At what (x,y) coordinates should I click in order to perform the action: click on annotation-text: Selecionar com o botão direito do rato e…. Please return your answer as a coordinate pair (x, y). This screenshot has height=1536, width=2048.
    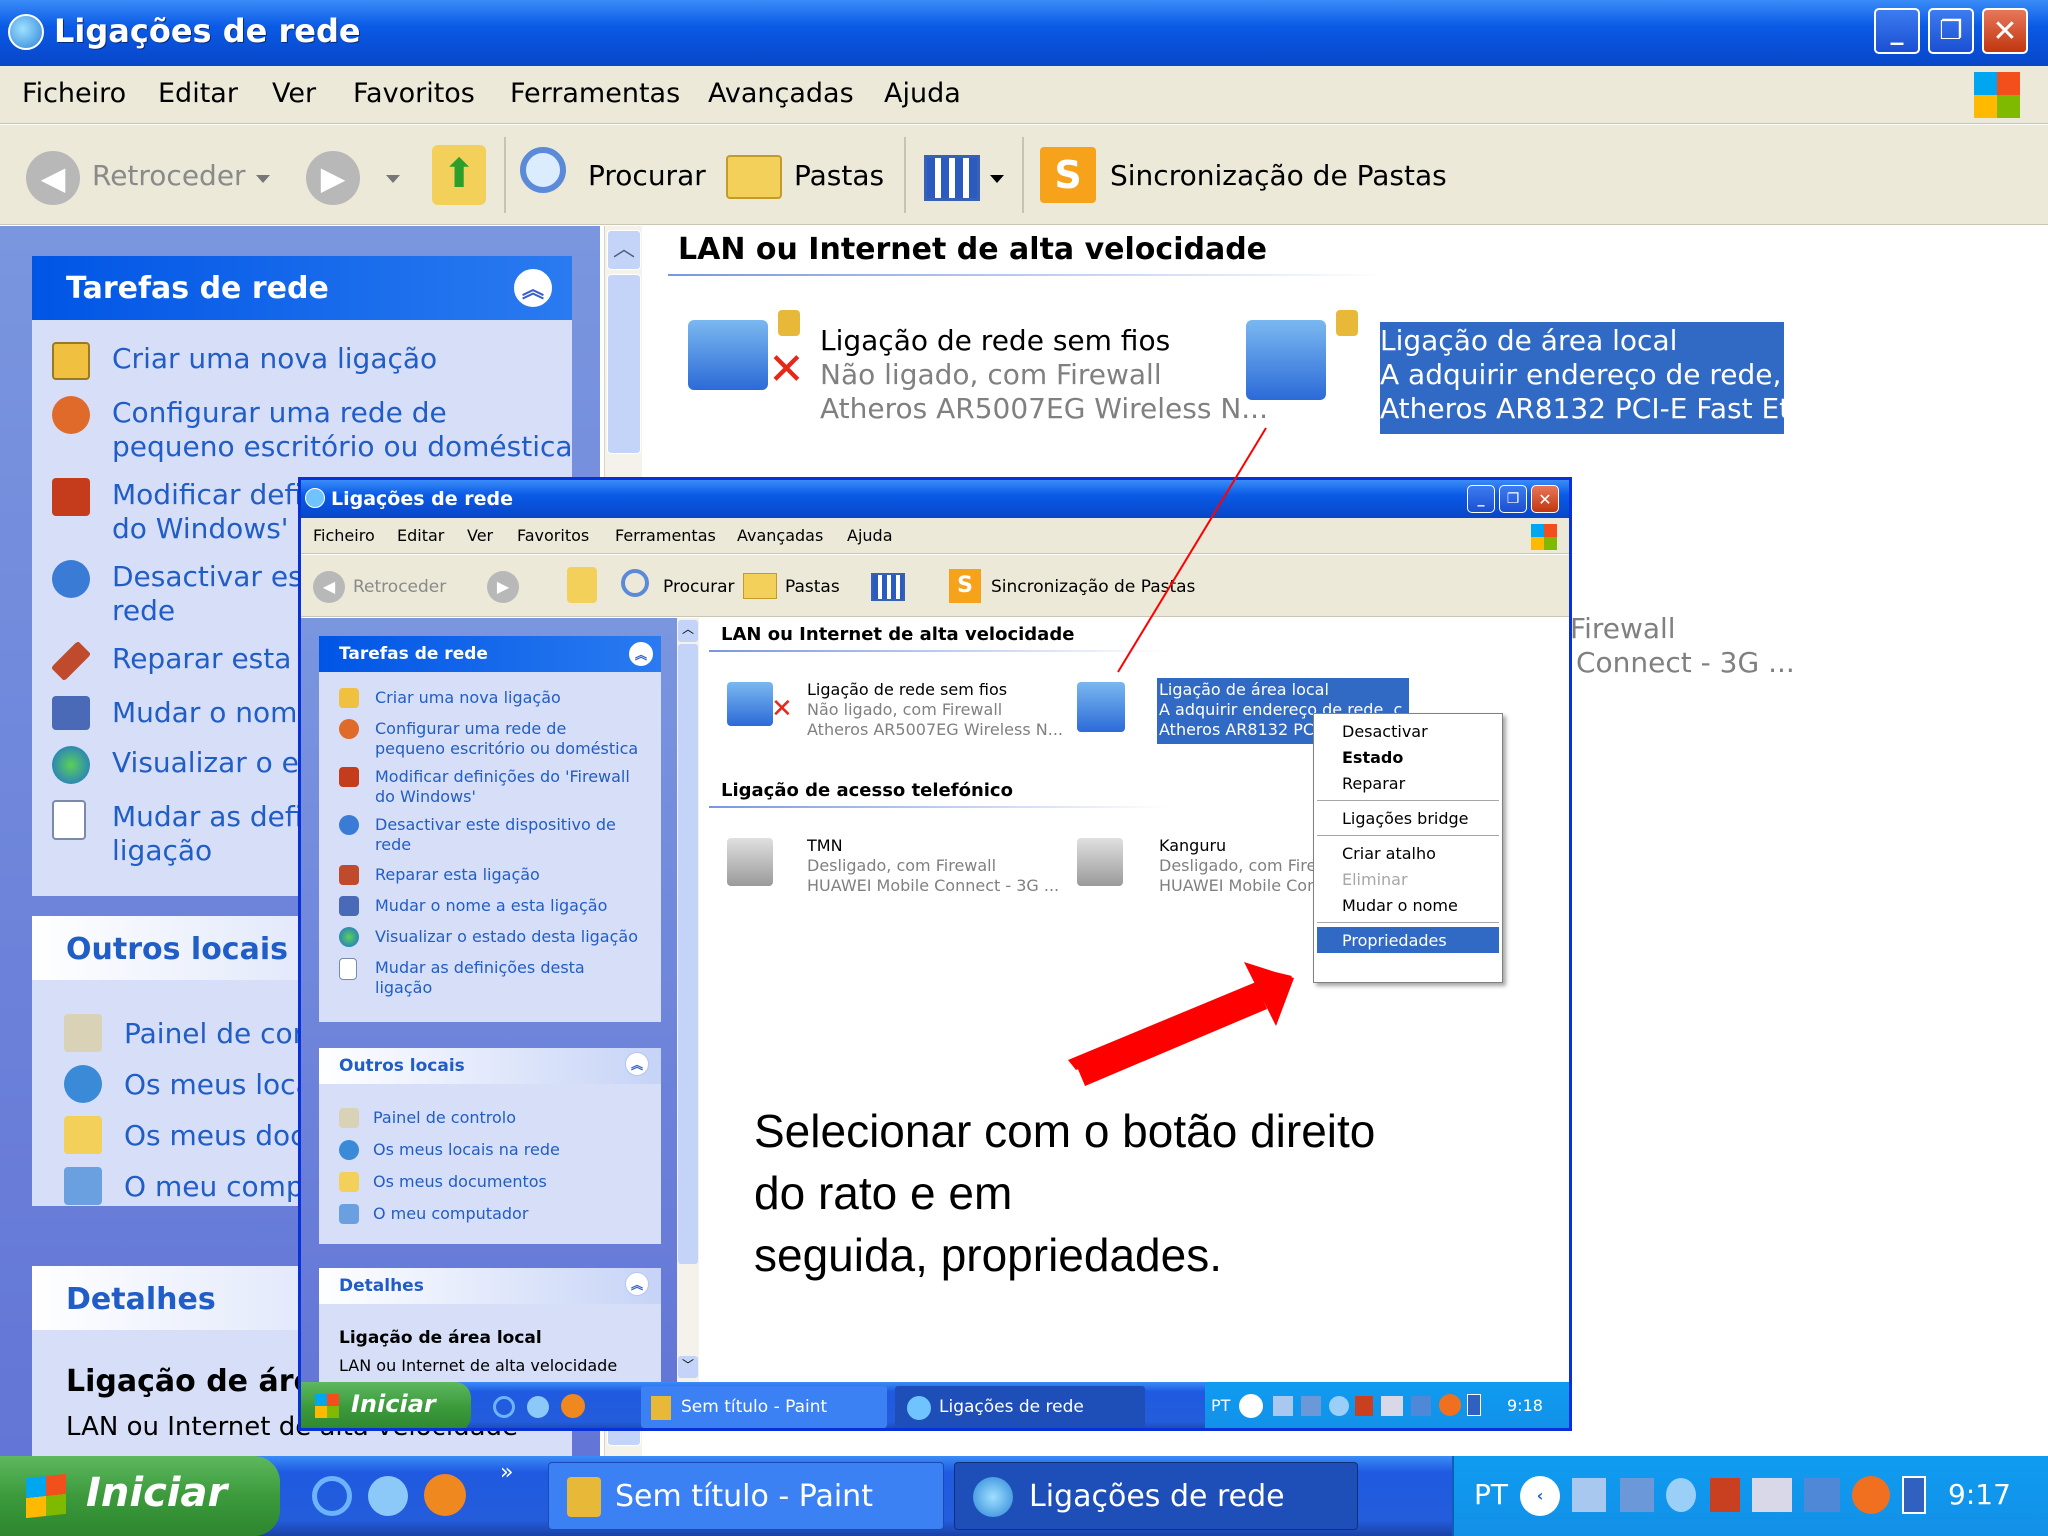
    Looking at the image, I should click on (1064, 1193).